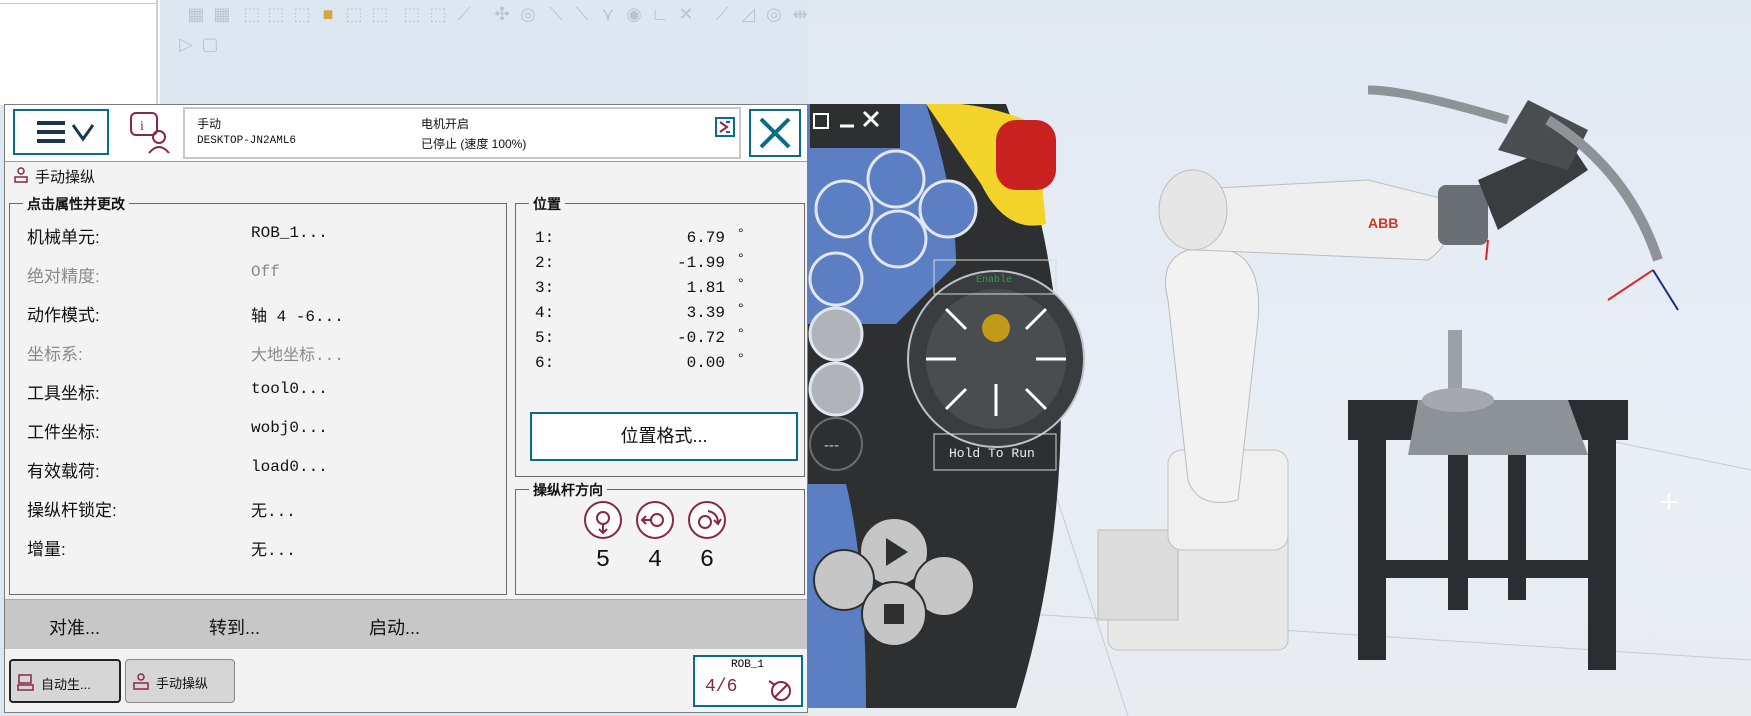 The height and width of the screenshot is (716, 1751). Describe the element at coordinates (721, 687) in the screenshot. I see `axis-group-fraction: 4/6` at that location.